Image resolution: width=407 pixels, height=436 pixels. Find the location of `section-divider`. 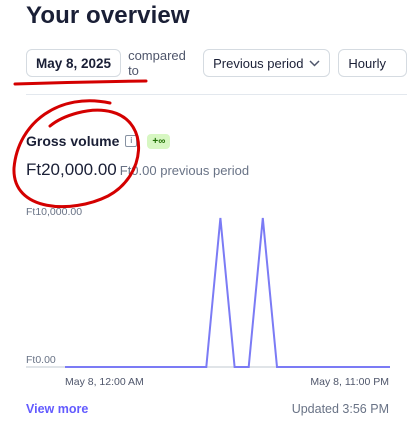

section-divider is located at coordinates (216, 94).